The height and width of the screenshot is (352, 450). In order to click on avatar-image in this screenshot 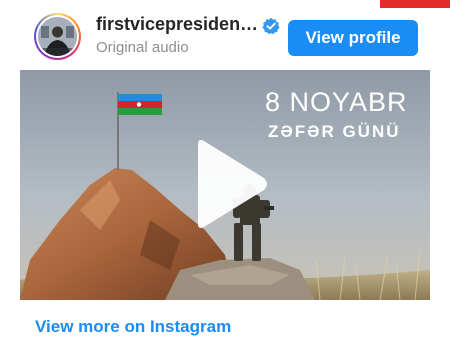, I will do `click(57, 36)`.